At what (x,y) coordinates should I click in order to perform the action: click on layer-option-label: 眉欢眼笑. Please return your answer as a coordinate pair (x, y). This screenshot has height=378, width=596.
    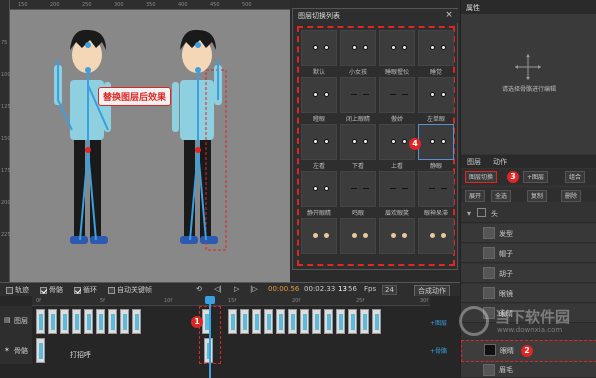
    Looking at the image, I should click on (396, 213).